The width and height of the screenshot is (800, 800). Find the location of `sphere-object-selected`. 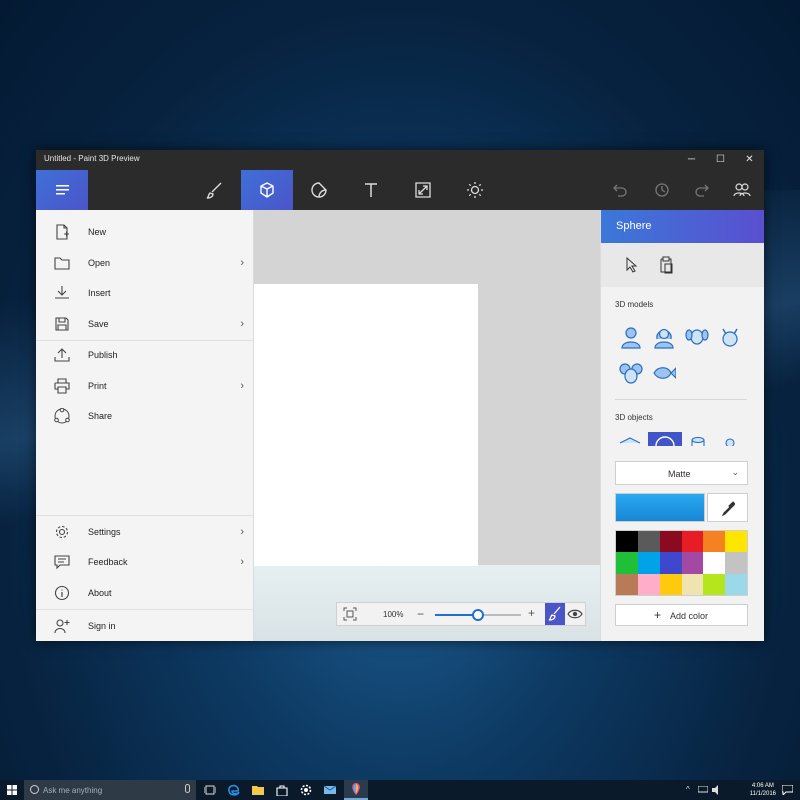

sphere-object-selected is located at coordinates (665, 439).